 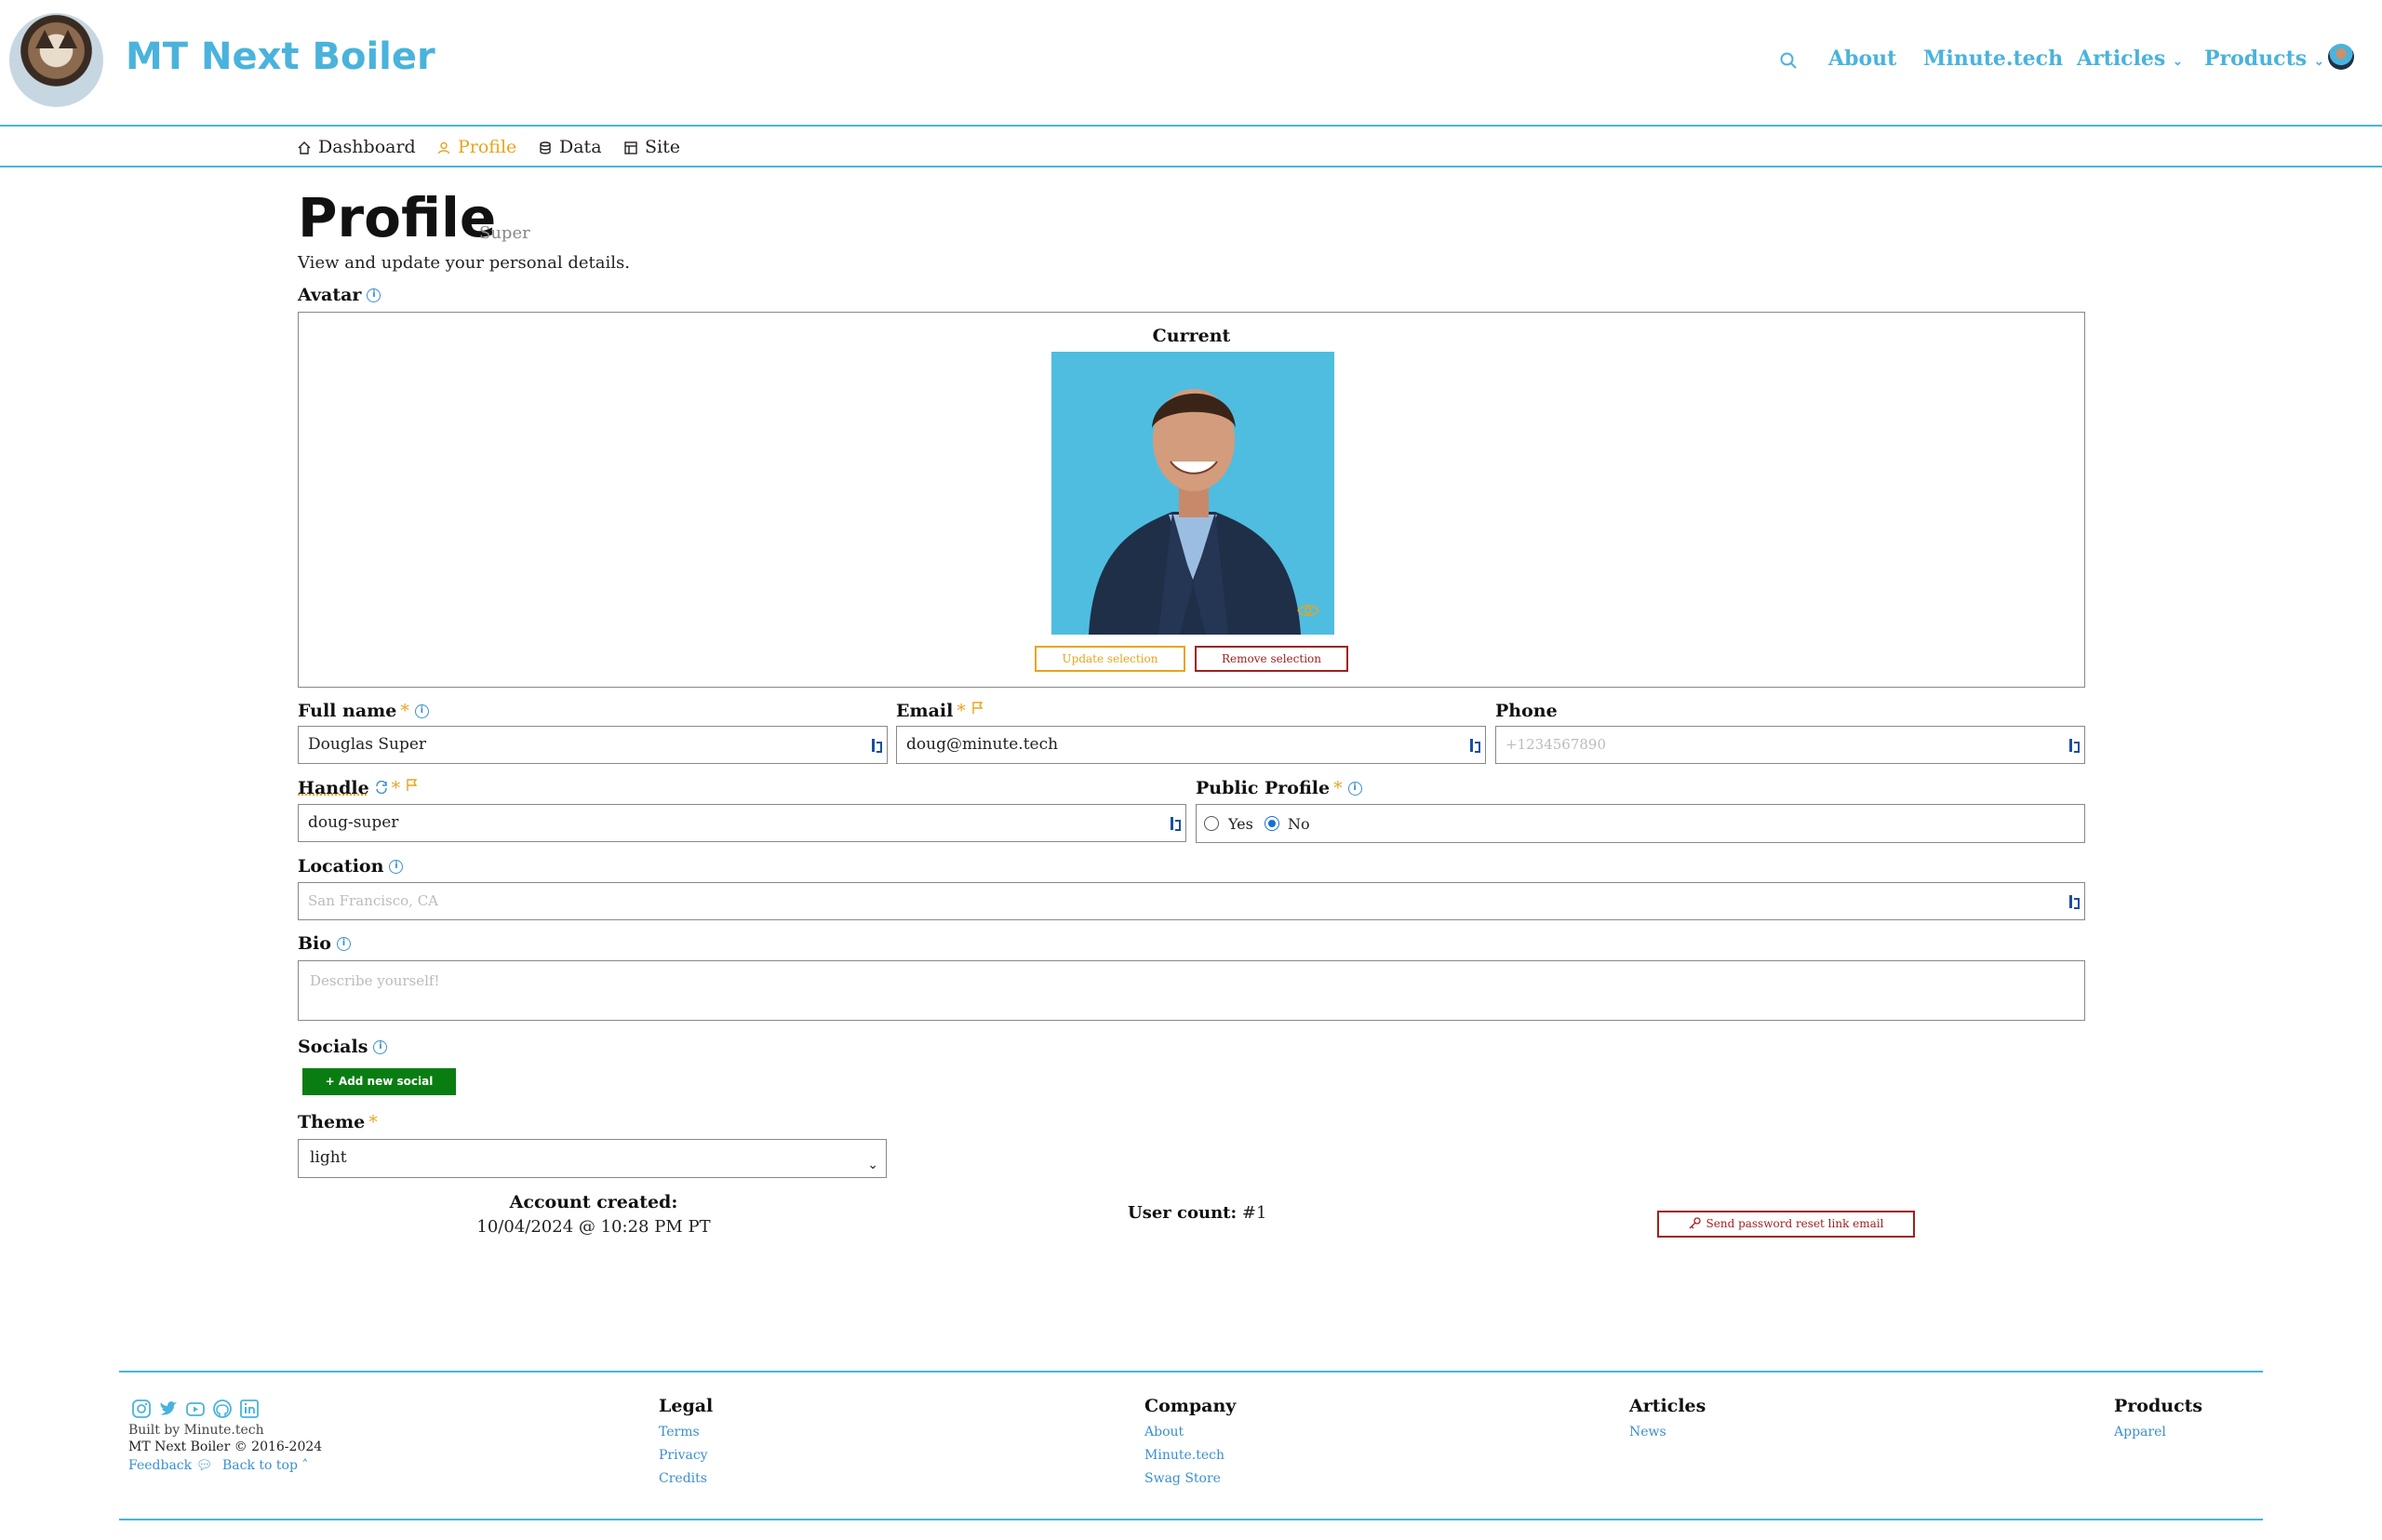 I want to click on tab-dashboard: Dashboard, so click(x=357, y=147).